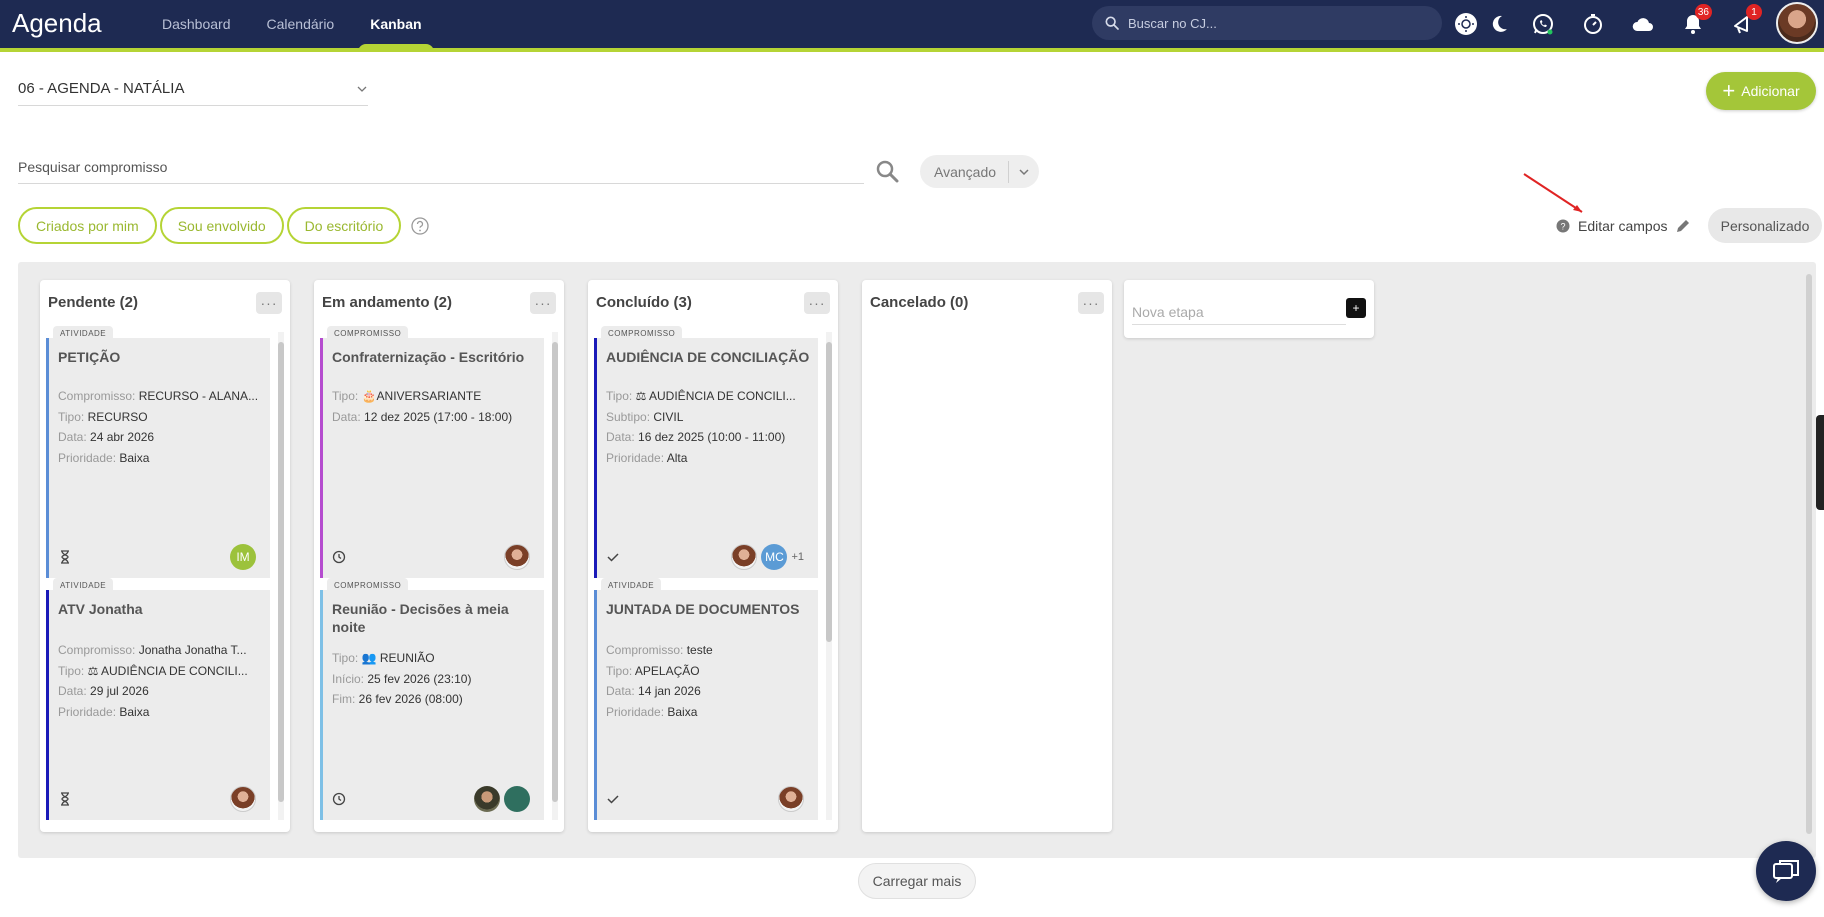  Describe the element at coordinates (1729, 90) in the screenshot. I see `plus-icon: +` at that location.